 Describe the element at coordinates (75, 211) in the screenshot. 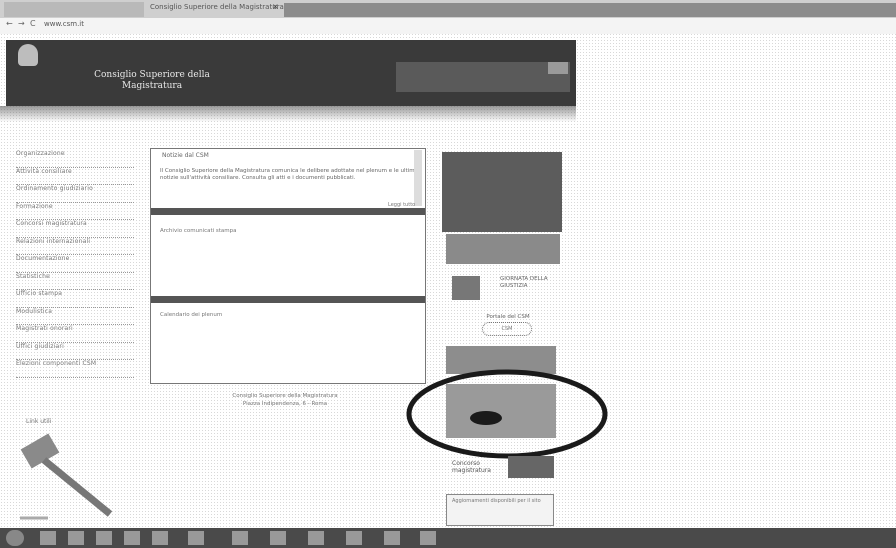

I see `nav-item: Formazione` at that location.